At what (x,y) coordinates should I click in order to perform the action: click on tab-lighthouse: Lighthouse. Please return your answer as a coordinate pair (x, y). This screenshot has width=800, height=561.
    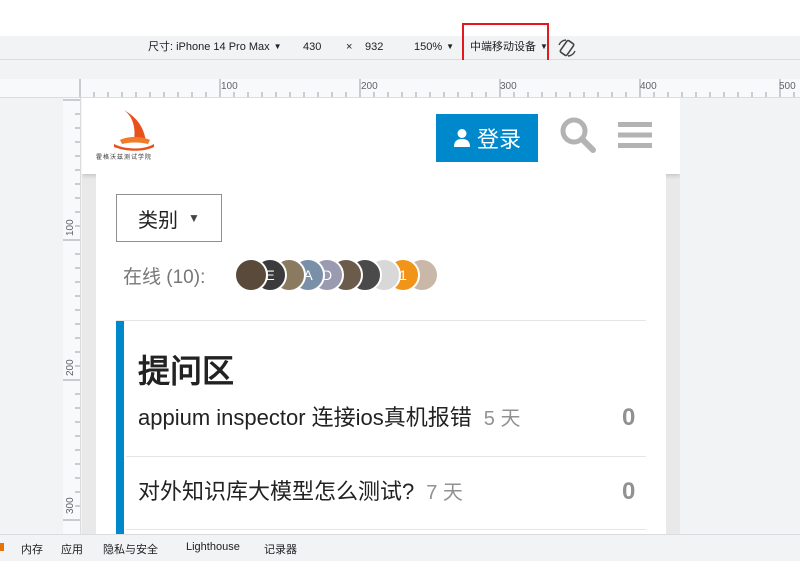
    Looking at the image, I should click on (213, 547).